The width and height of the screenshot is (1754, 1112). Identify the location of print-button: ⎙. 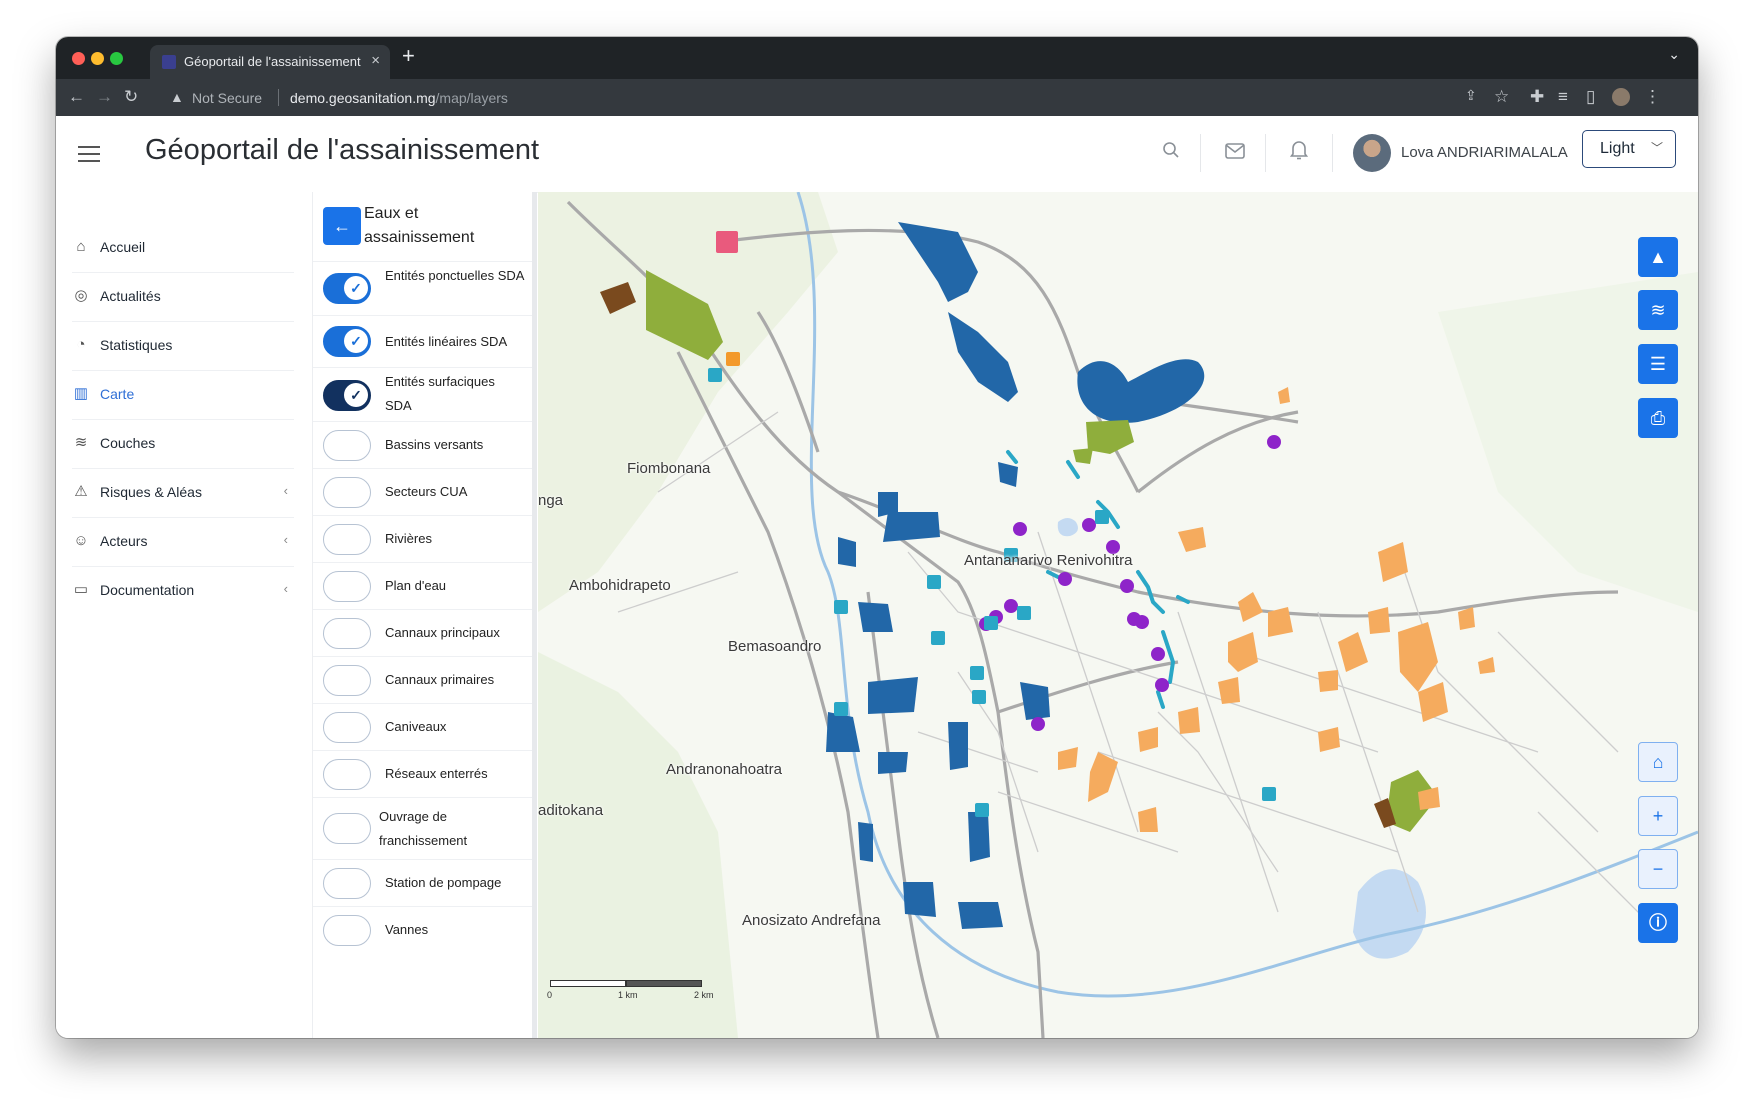
(1658, 418).